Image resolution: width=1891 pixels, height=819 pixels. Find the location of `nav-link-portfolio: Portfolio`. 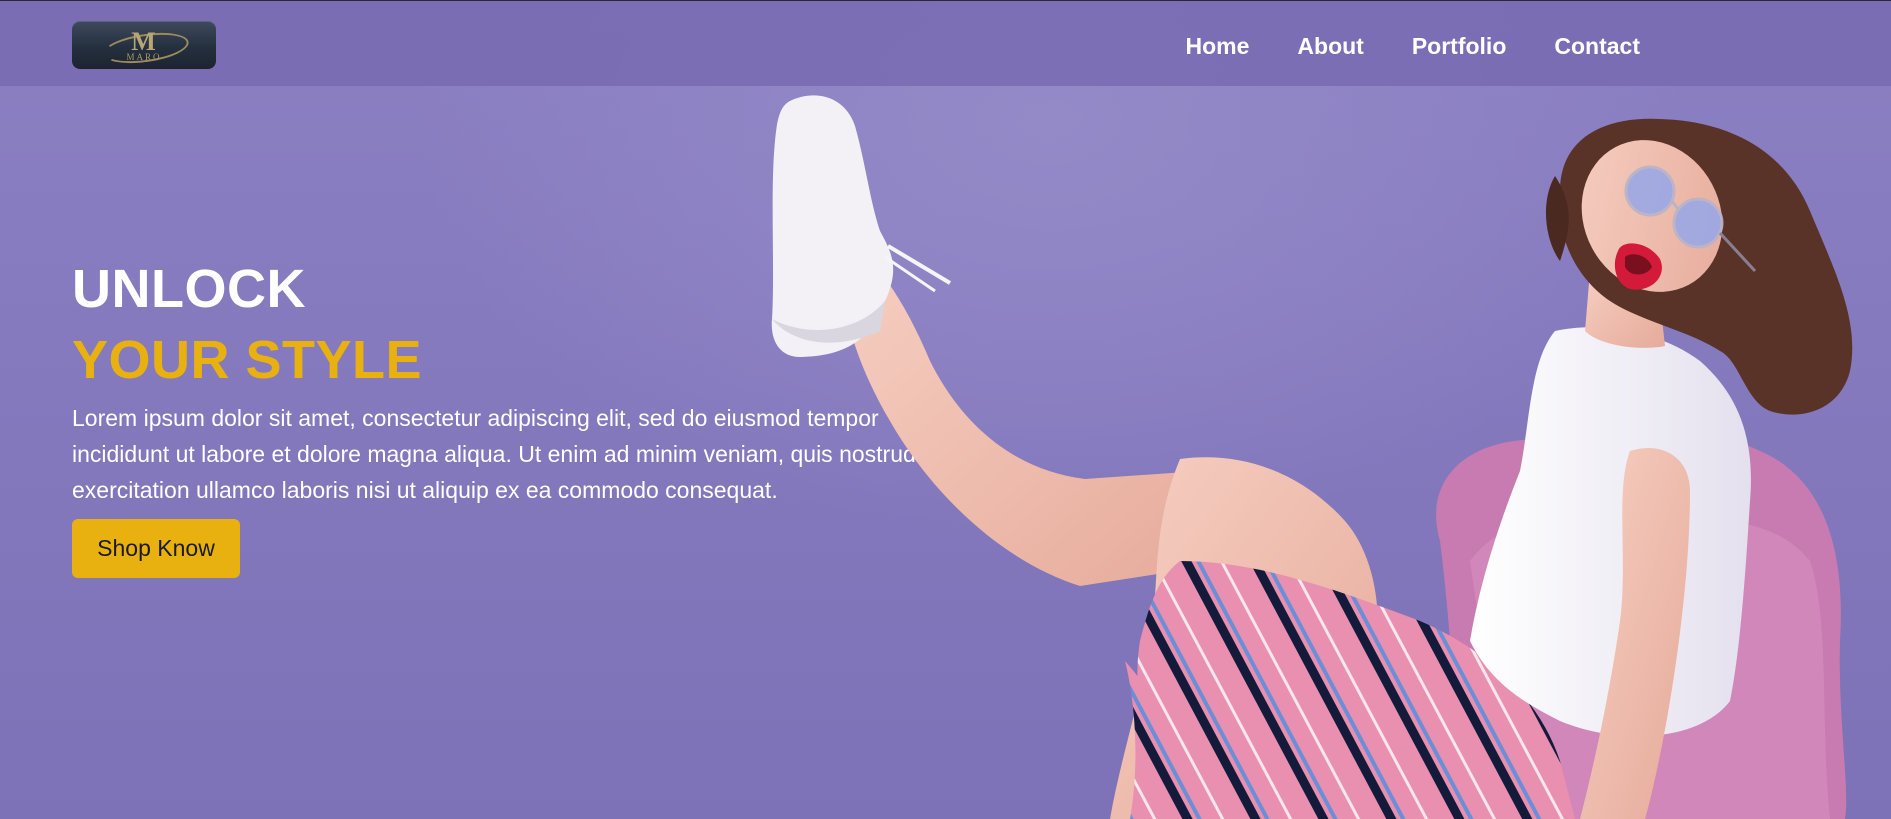

nav-link-portfolio: Portfolio is located at coordinates (1459, 46).